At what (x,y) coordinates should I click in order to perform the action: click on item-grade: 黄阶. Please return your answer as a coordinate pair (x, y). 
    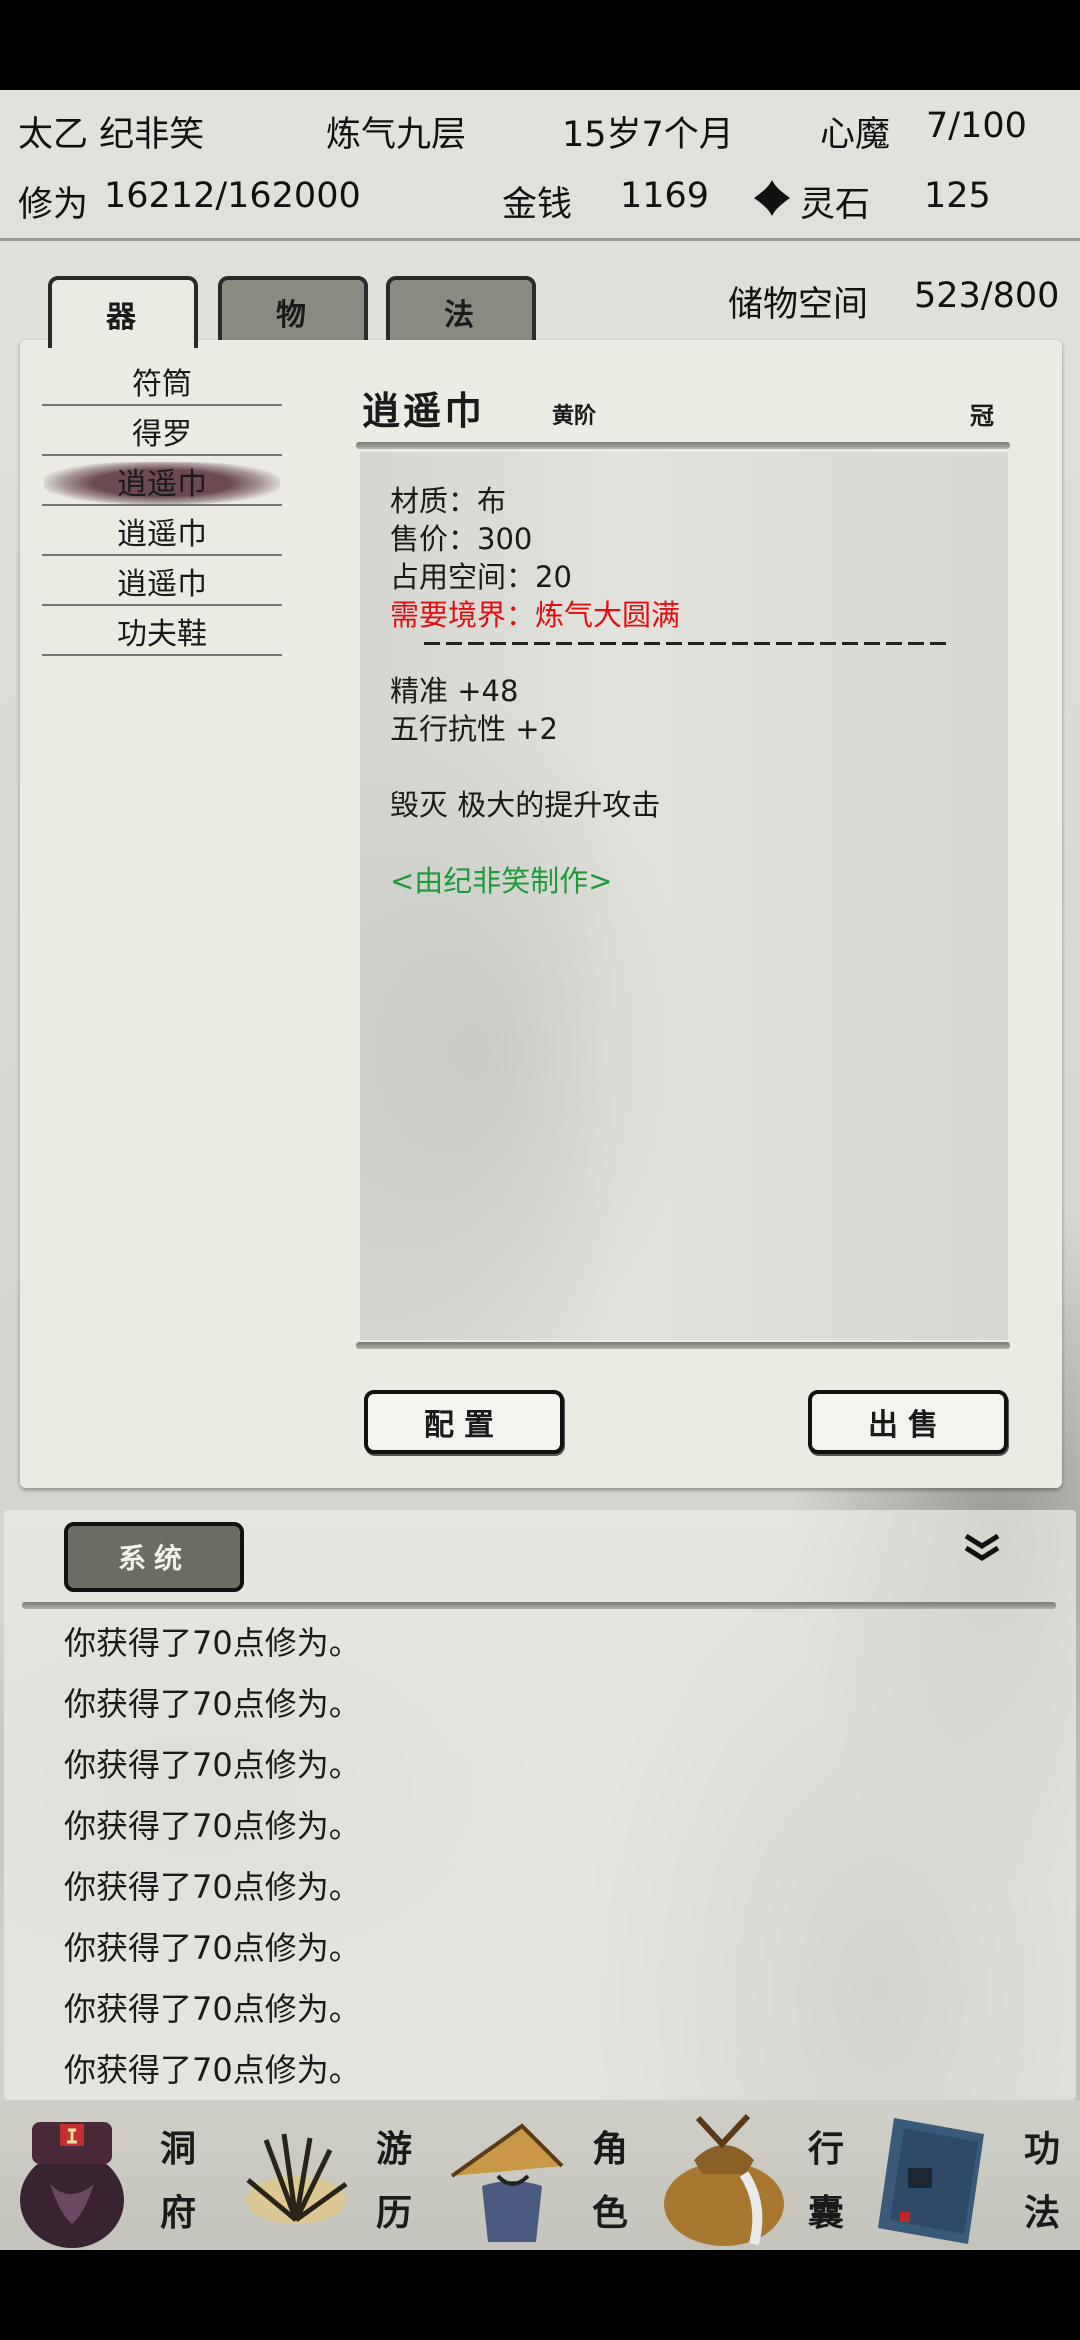
    Looking at the image, I should click on (574, 416).